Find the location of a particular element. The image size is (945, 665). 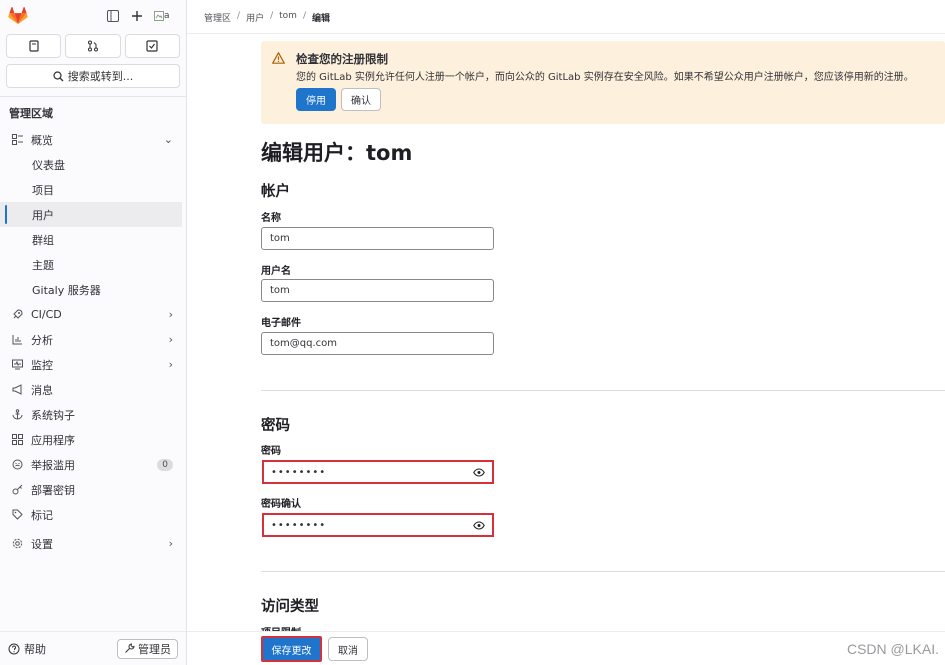

email-input: tom@qq.com is located at coordinates (377, 343).